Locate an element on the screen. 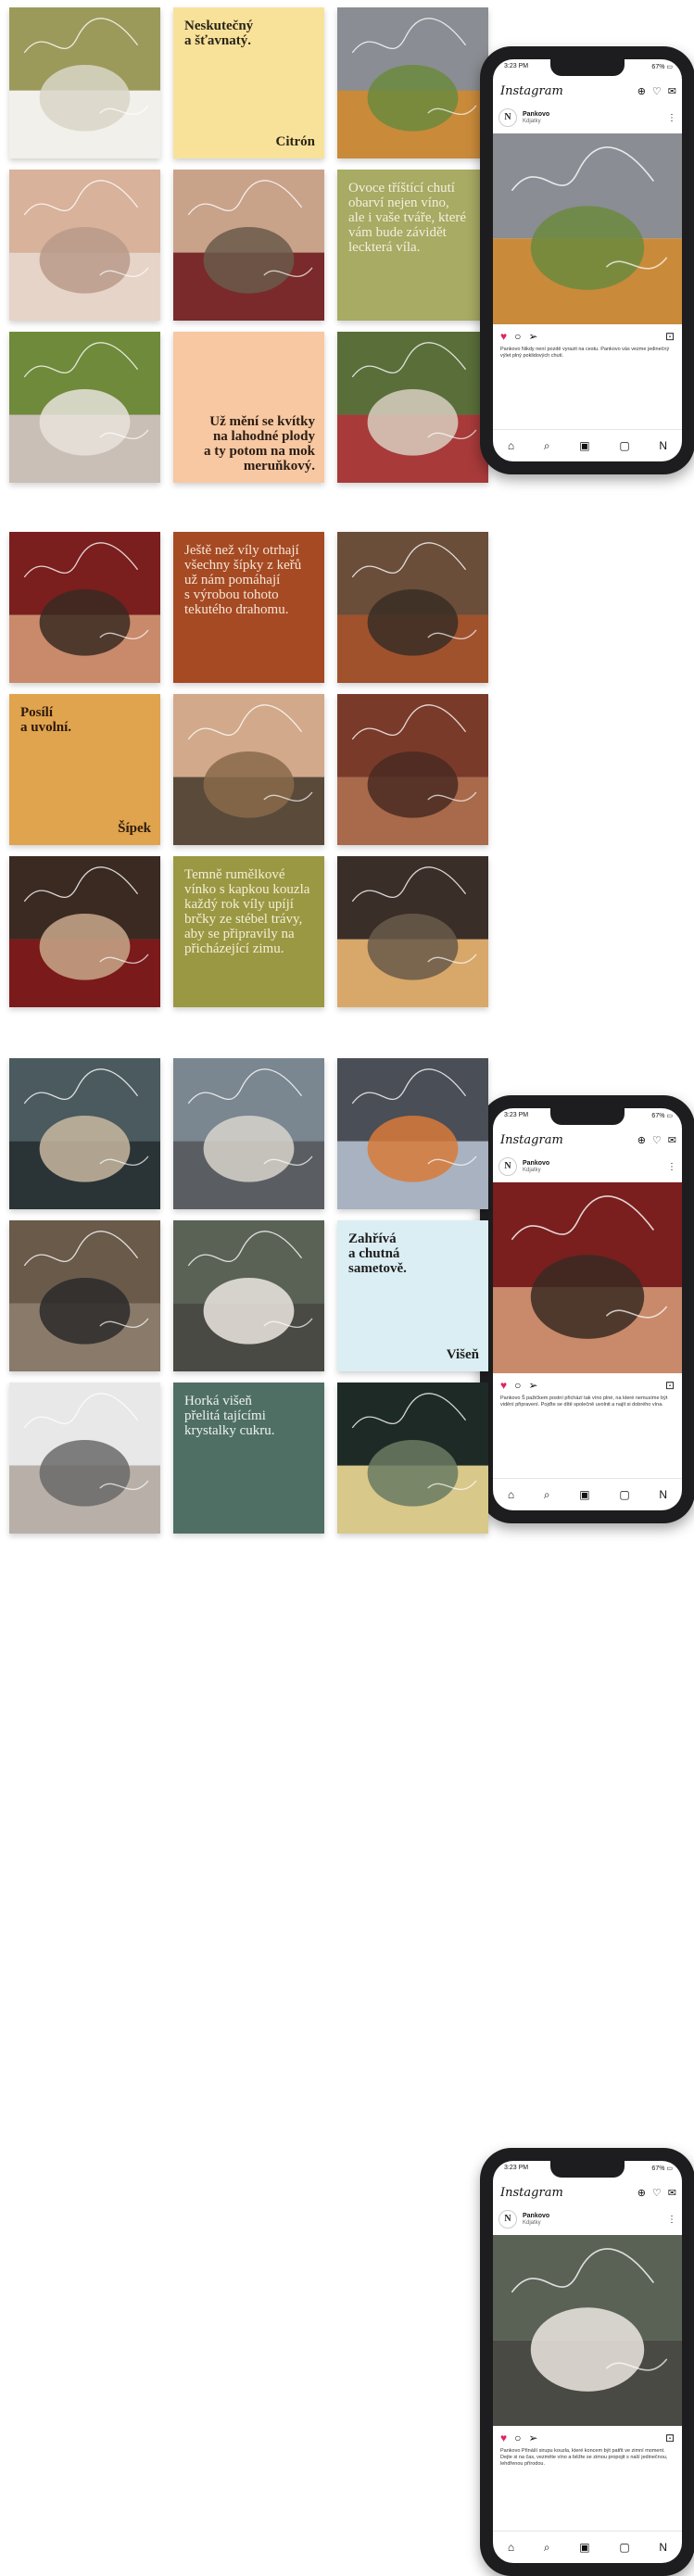 This screenshot has width=694, height=2576. wine-toast-photo is located at coordinates (248, 245).